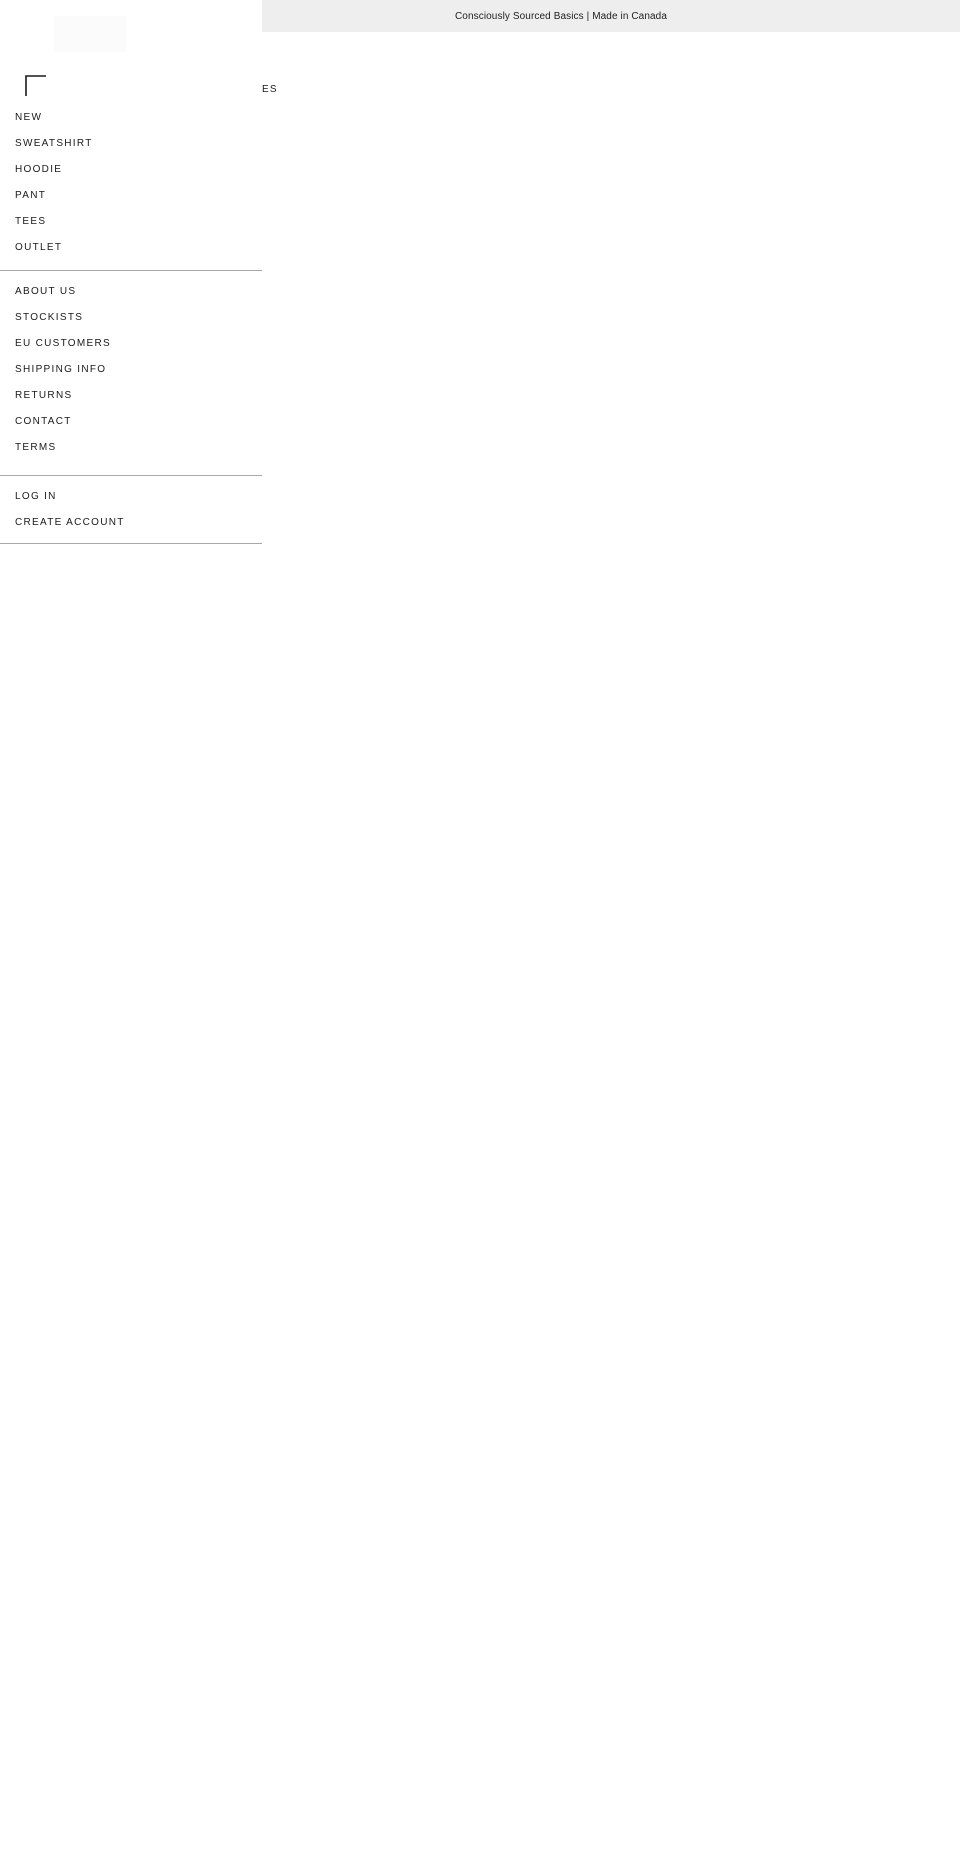  What do you see at coordinates (131, 318) in the screenshot?
I see `nav-item-stockists: STOCKISTS` at bounding box center [131, 318].